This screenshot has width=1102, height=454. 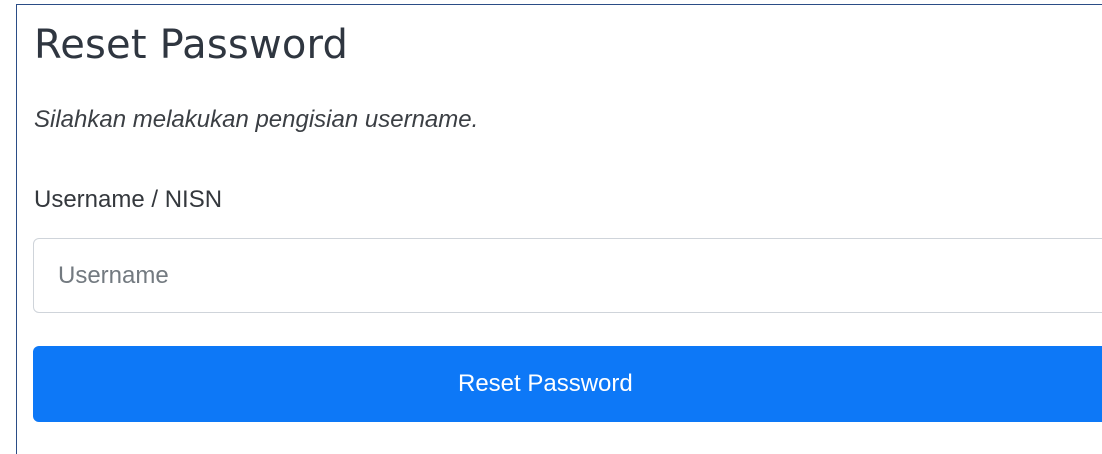 I want to click on username-label: Username / NISN, so click(x=128, y=199).